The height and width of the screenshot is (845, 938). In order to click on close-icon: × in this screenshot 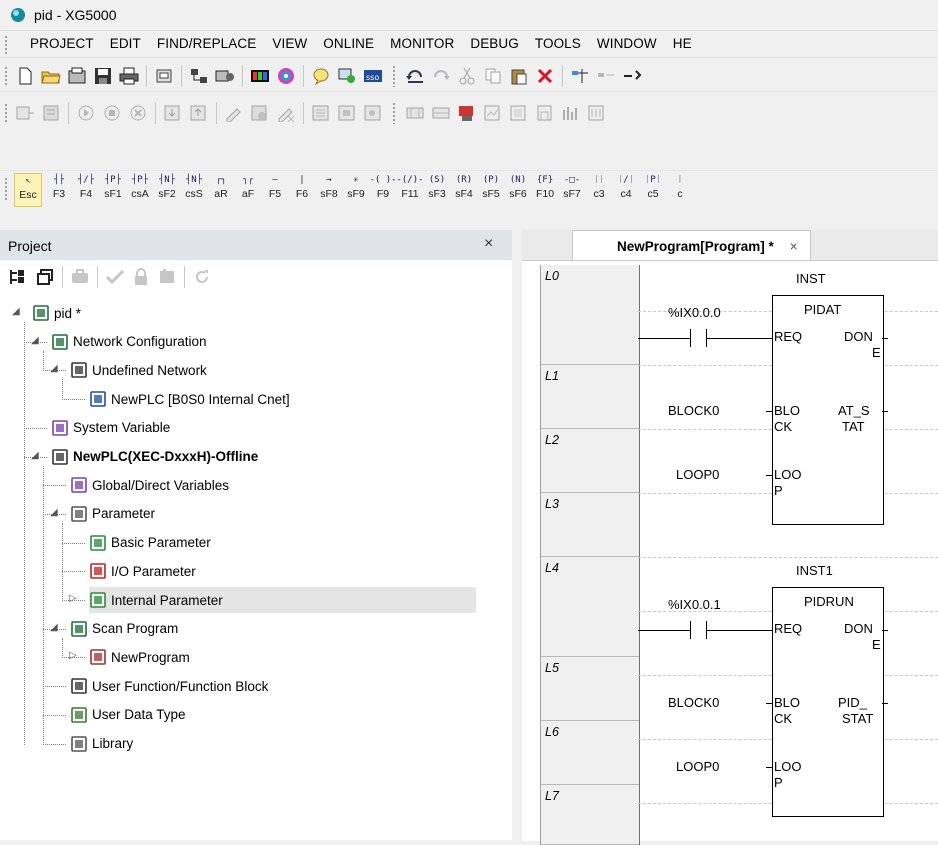, I will do `click(488, 244)`.